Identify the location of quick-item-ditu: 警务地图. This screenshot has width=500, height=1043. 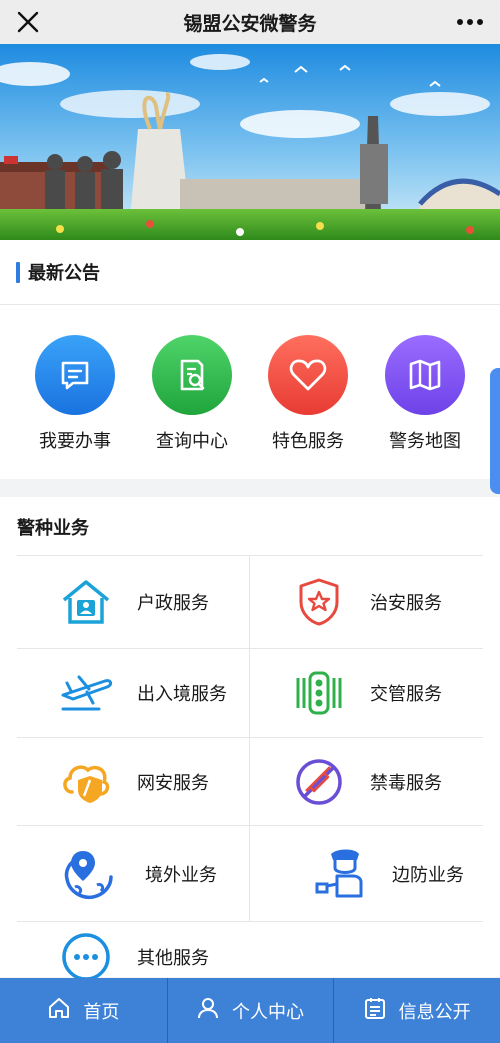
(425, 394).